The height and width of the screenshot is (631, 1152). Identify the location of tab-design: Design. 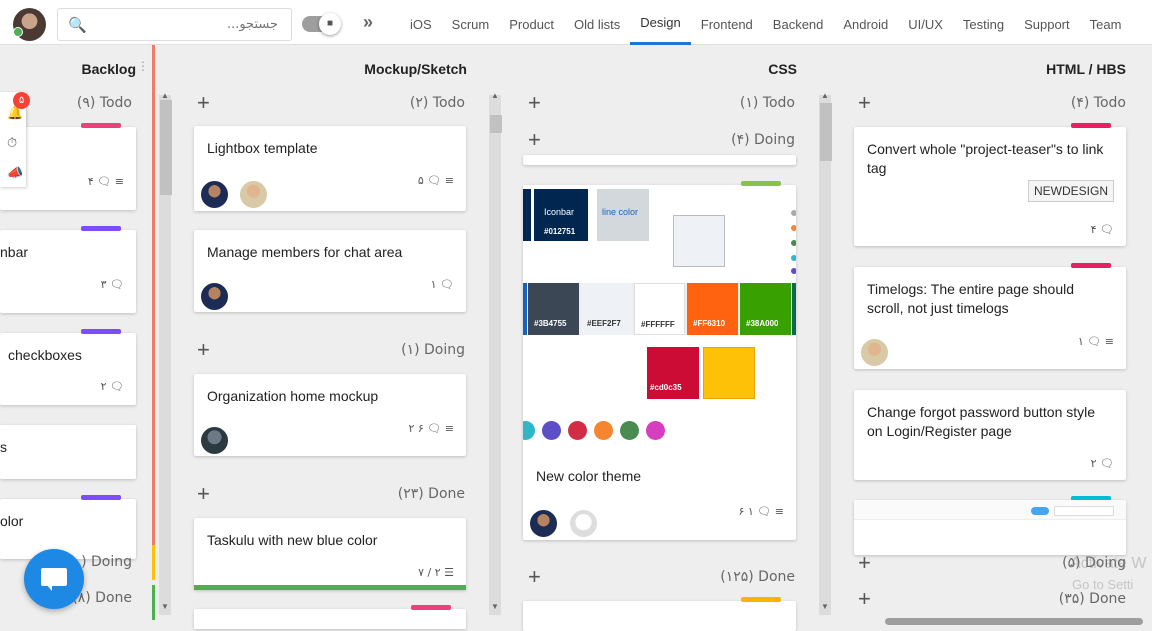
(661, 22).